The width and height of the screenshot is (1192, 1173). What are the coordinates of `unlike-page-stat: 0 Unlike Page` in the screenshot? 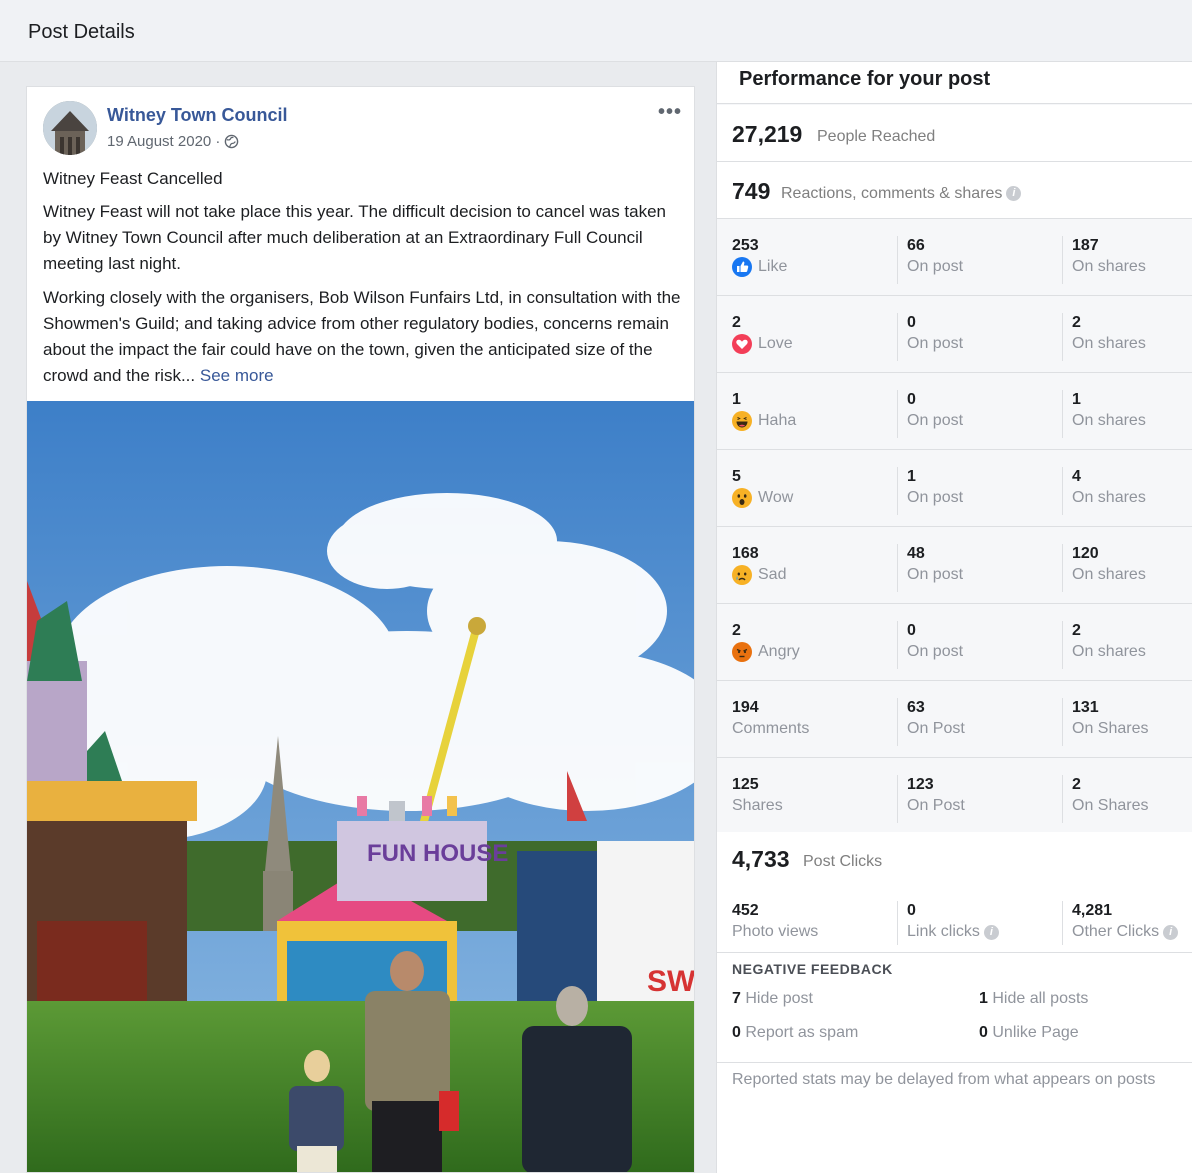 It's located at (1029, 1032).